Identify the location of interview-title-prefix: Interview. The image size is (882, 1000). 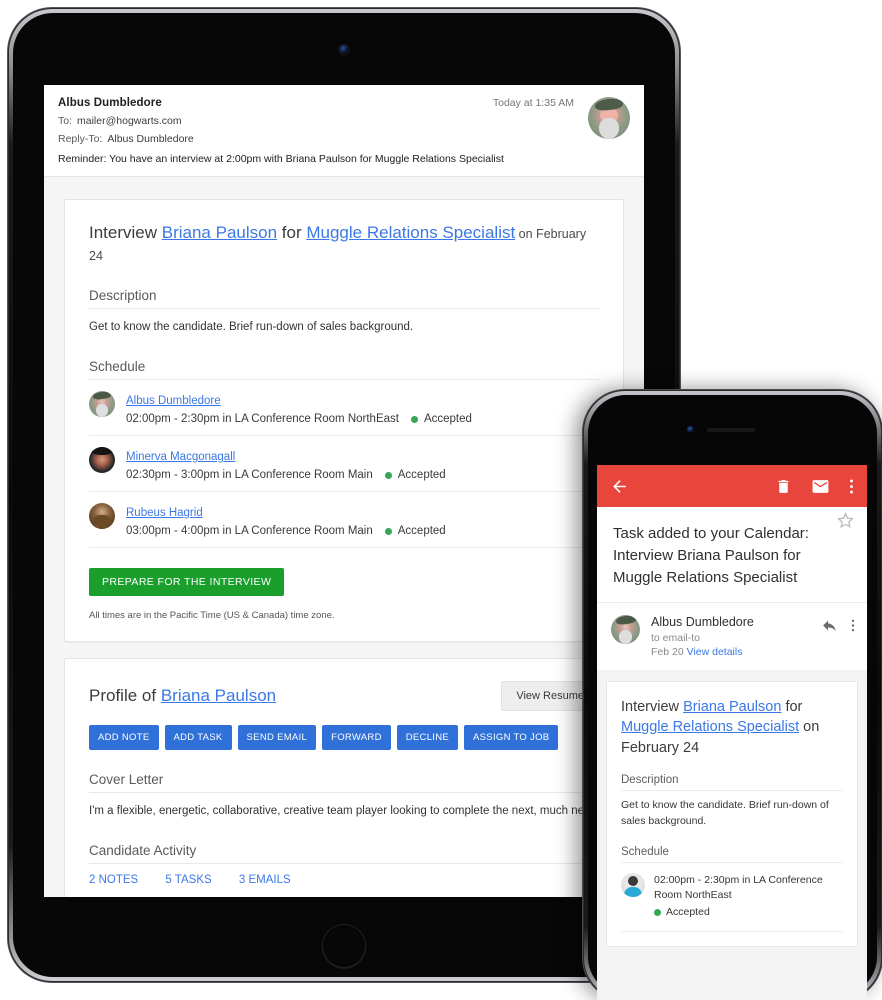
(125, 232).